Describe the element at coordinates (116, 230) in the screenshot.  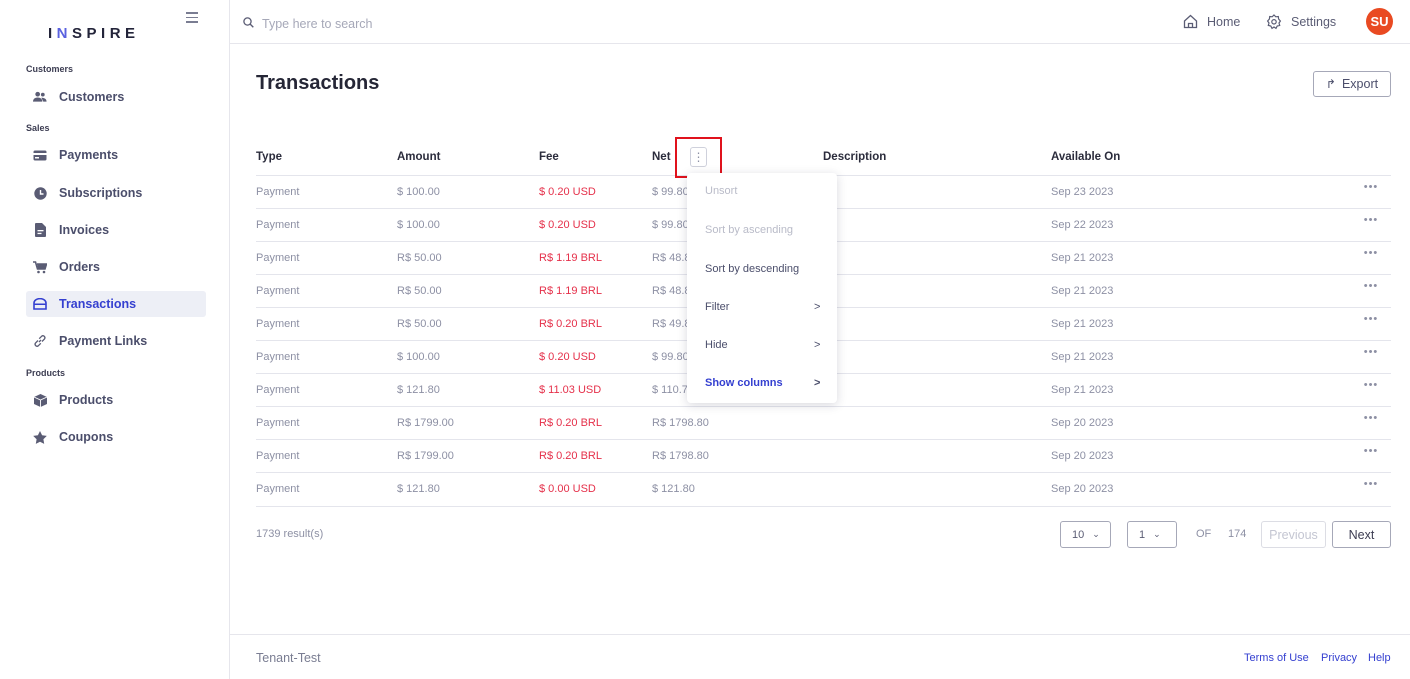
I see `sidebar-item-invoices: Invoices` at that location.